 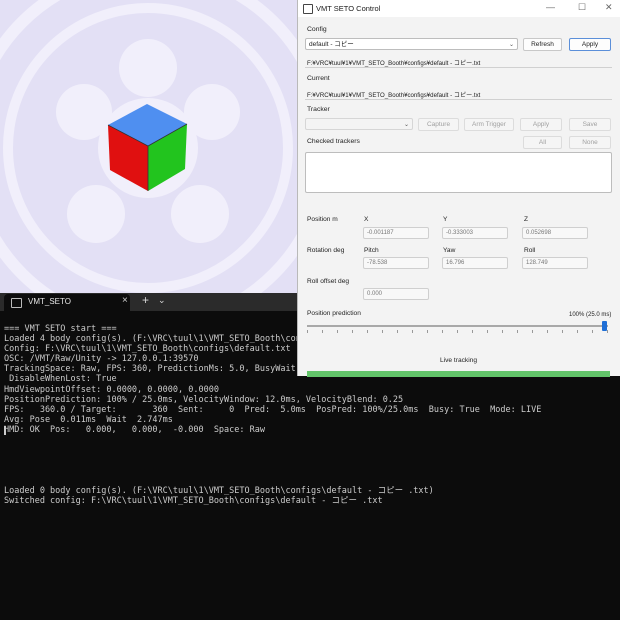 What do you see at coordinates (331, 44) in the screenshot?
I see `config-selected-value: default - コピー` at bounding box center [331, 44].